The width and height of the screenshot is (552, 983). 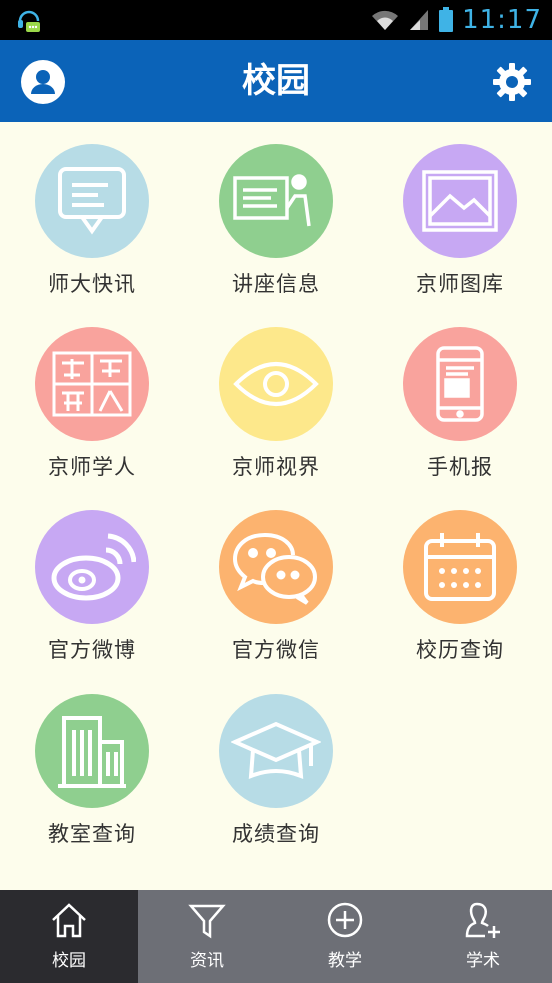 I want to click on tile-grades-lookup: 成绩查询, so click(x=276, y=771).